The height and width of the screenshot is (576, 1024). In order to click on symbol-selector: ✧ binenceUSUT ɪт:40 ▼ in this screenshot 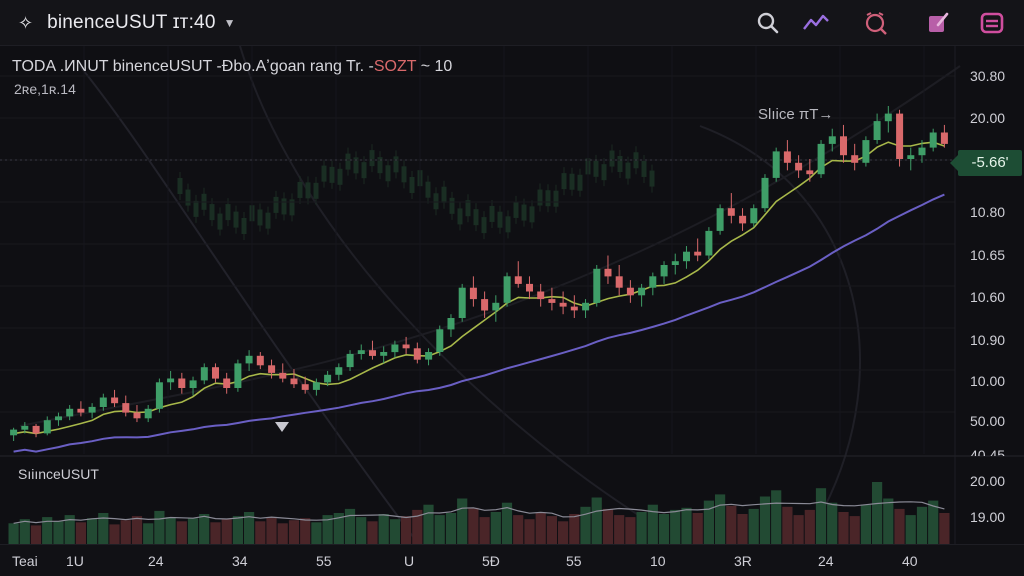, I will do `click(126, 23)`.